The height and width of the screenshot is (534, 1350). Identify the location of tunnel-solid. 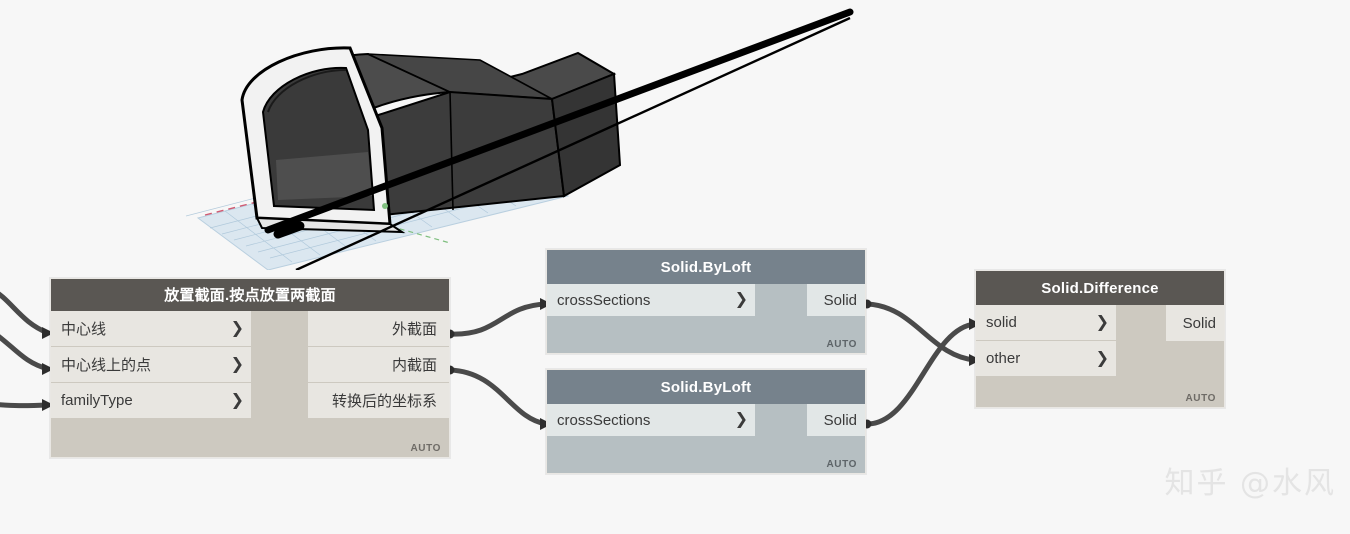
(431, 140).